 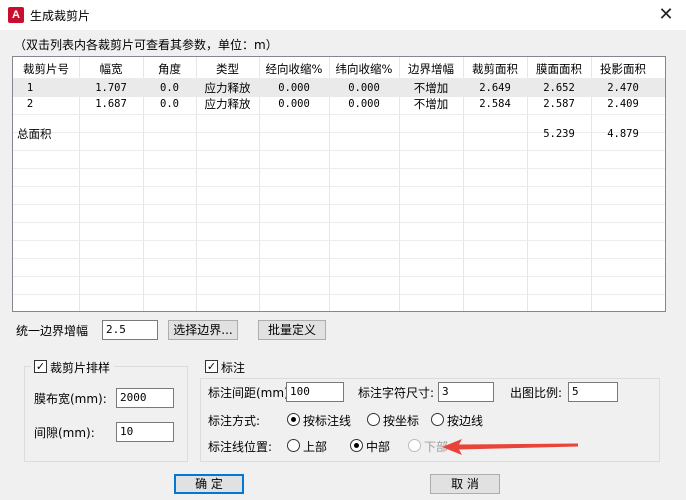 What do you see at coordinates (46, 69) in the screenshot?
I see `col-header: 裁剪片号` at bounding box center [46, 69].